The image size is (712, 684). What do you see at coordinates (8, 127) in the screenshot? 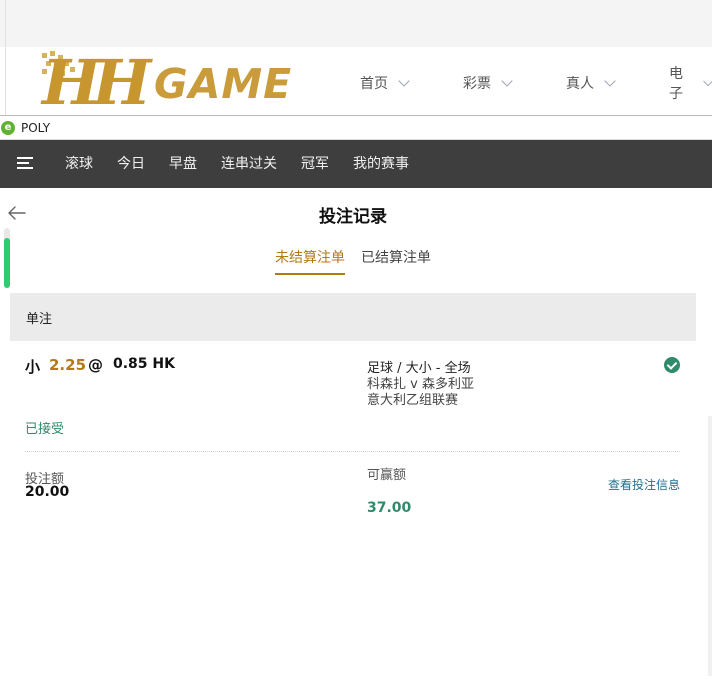
I see `ie-icon: e` at bounding box center [8, 127].